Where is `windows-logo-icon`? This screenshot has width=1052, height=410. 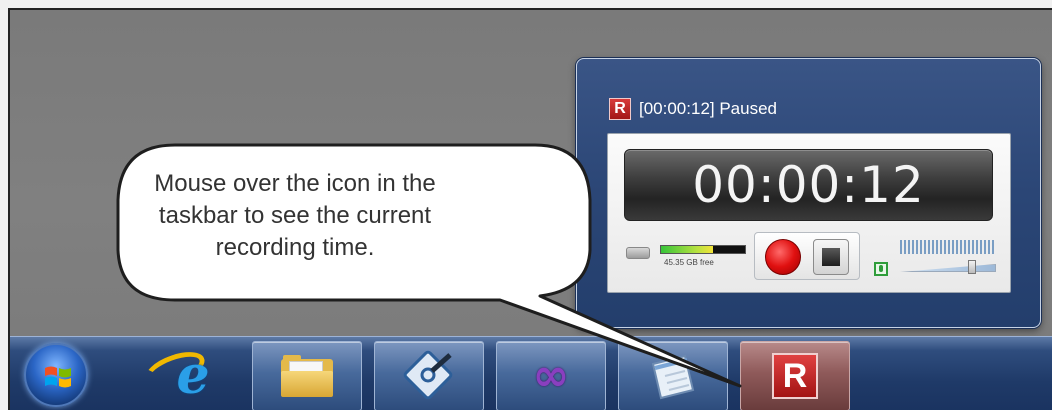 windows-logo-icon is located at coordinates (58, 377).